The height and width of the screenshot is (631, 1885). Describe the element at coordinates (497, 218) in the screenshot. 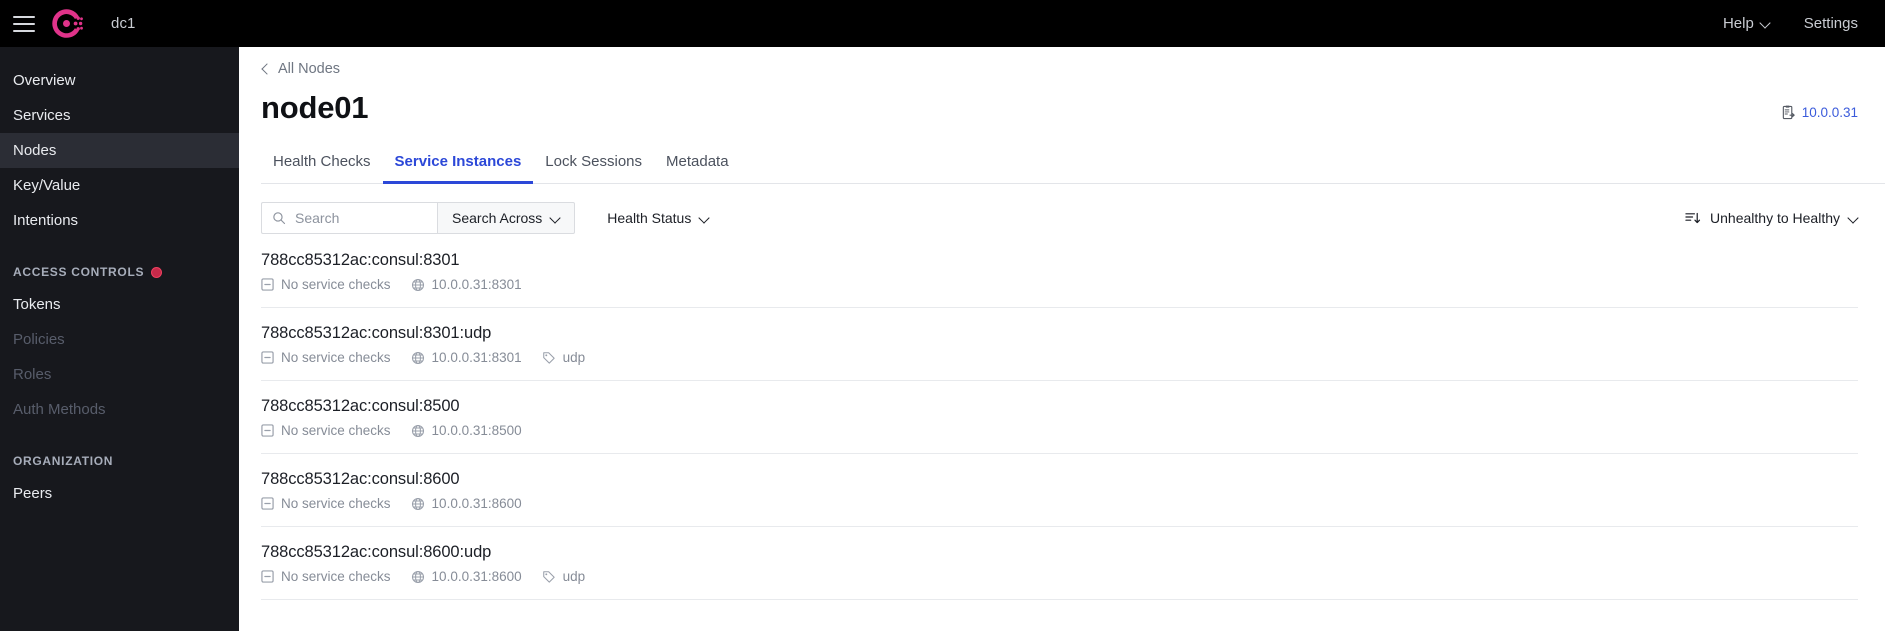

I see `search-across-label: Search Across` at that location.